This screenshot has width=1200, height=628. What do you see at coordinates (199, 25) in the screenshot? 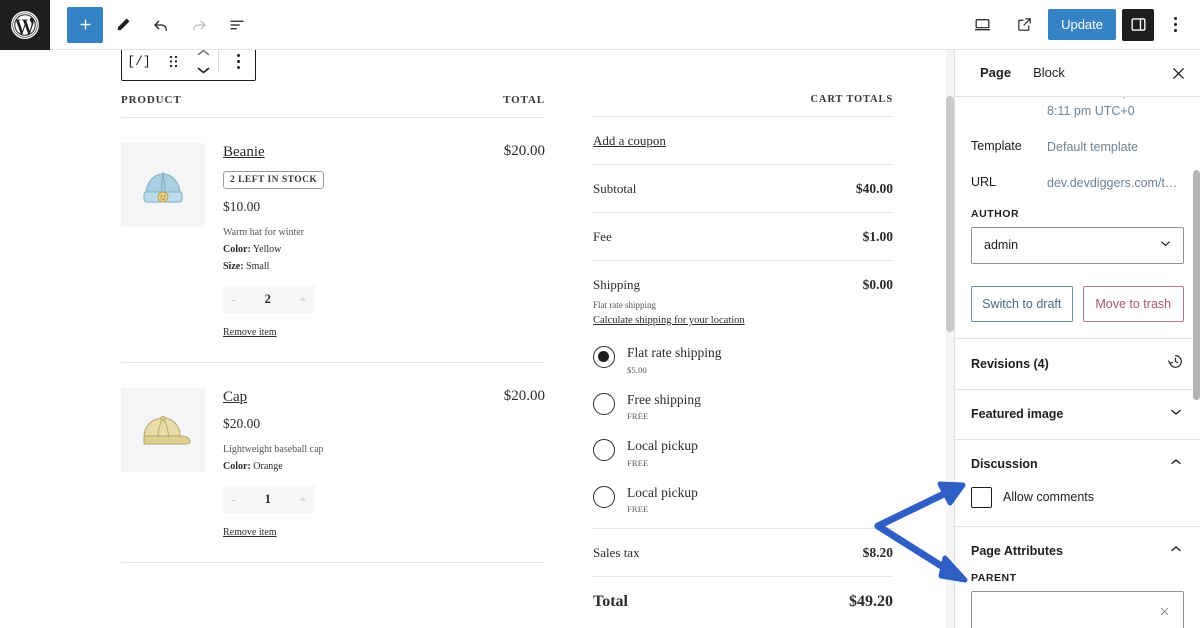
I see `redo-button` at bounding box center [199, 25].